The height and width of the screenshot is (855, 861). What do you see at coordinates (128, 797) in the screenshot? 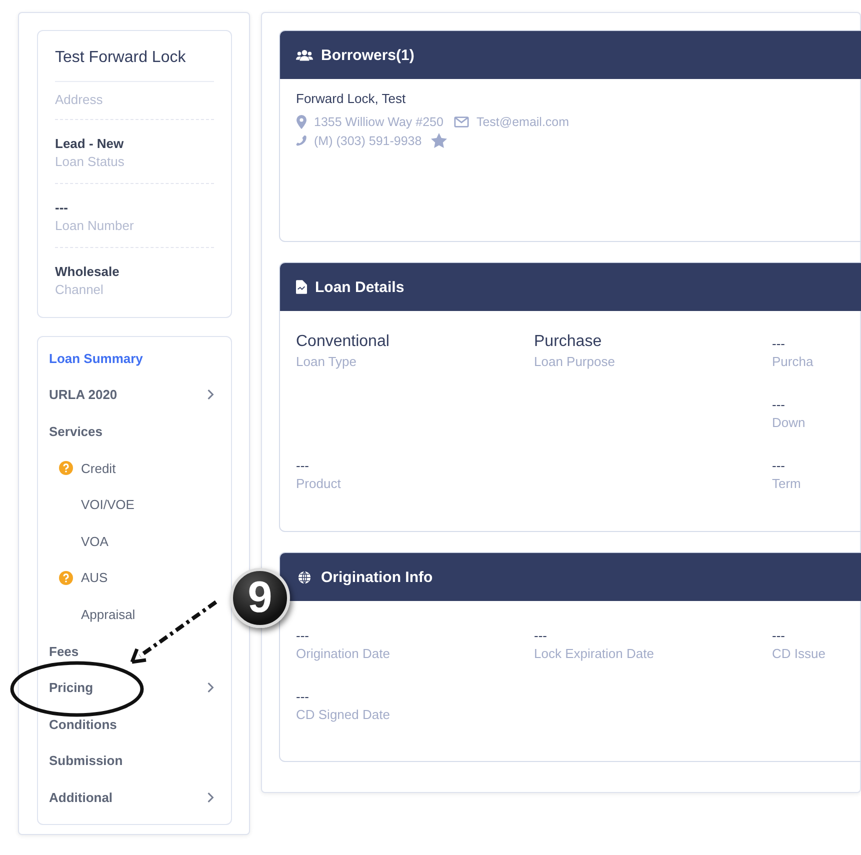
I see `nav-item: Additional` at bounding box center [128, 797].